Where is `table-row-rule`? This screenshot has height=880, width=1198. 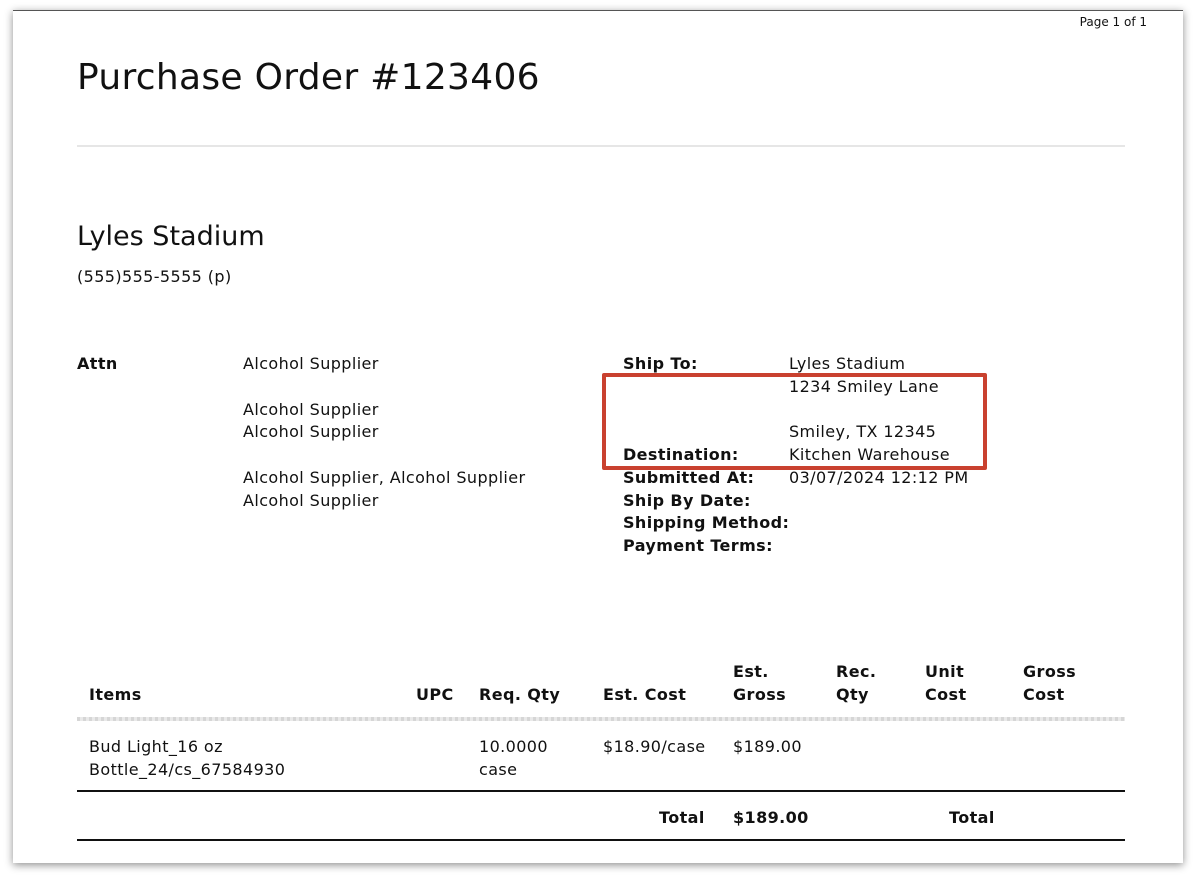
table-row-rule is located at coordinates (601, 791).